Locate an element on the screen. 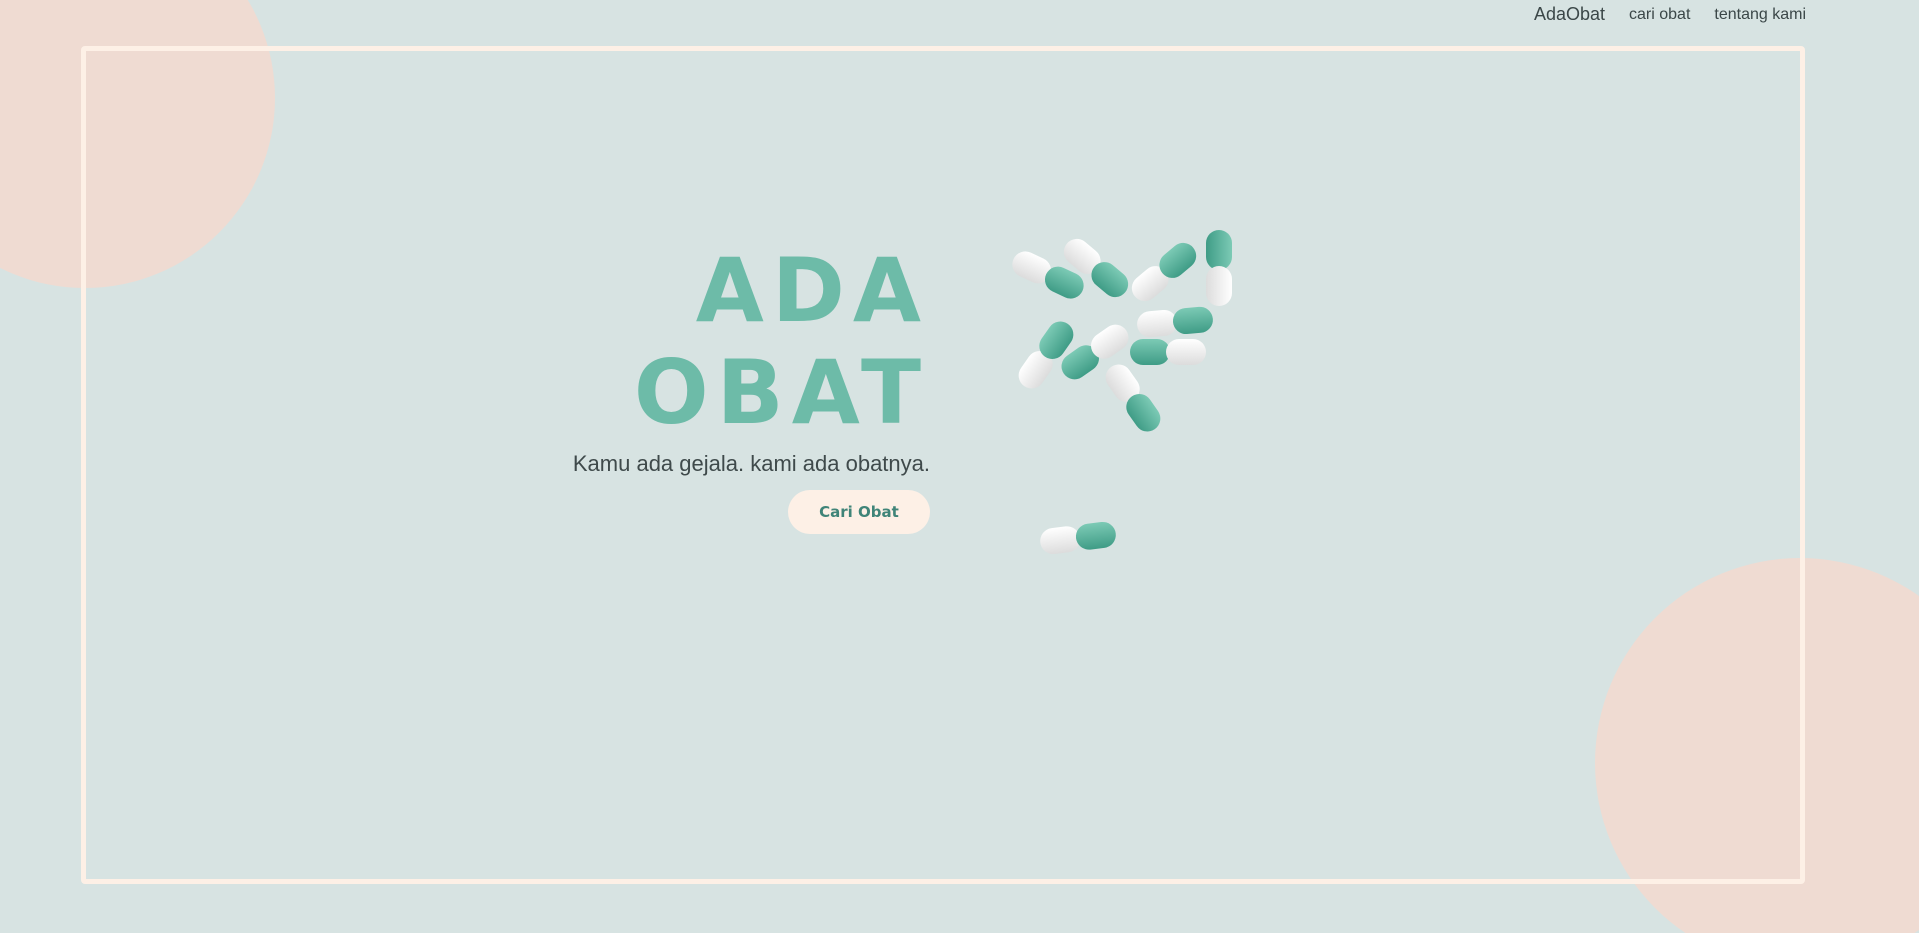  nav-link-cari-obat: cari obat is located at coordinates (1659, 15).